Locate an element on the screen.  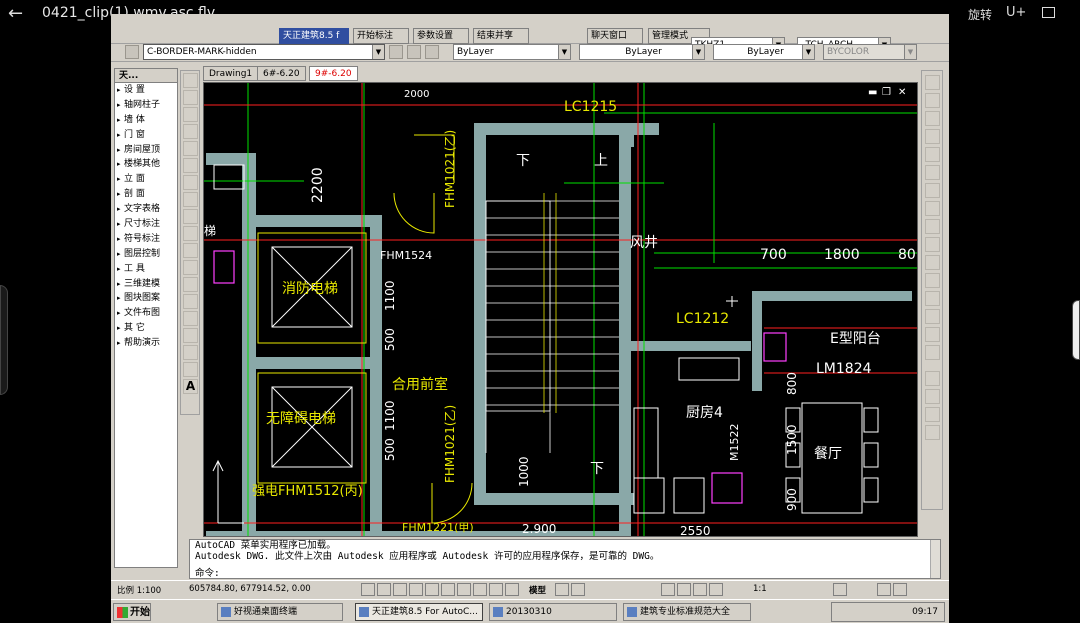
top-tab-2: 开始标注 is located at coordinates (381, 36).